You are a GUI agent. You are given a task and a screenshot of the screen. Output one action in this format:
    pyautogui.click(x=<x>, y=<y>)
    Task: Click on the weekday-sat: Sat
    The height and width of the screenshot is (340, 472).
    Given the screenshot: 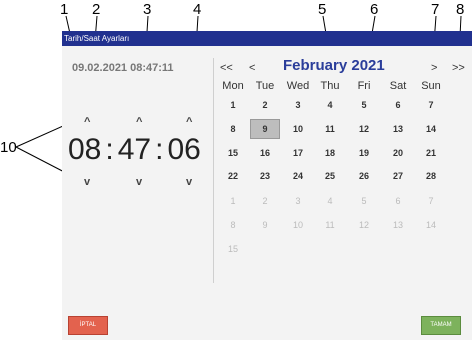 What is the action you would take?
    pyautogui.click(x=398, y=86)
    